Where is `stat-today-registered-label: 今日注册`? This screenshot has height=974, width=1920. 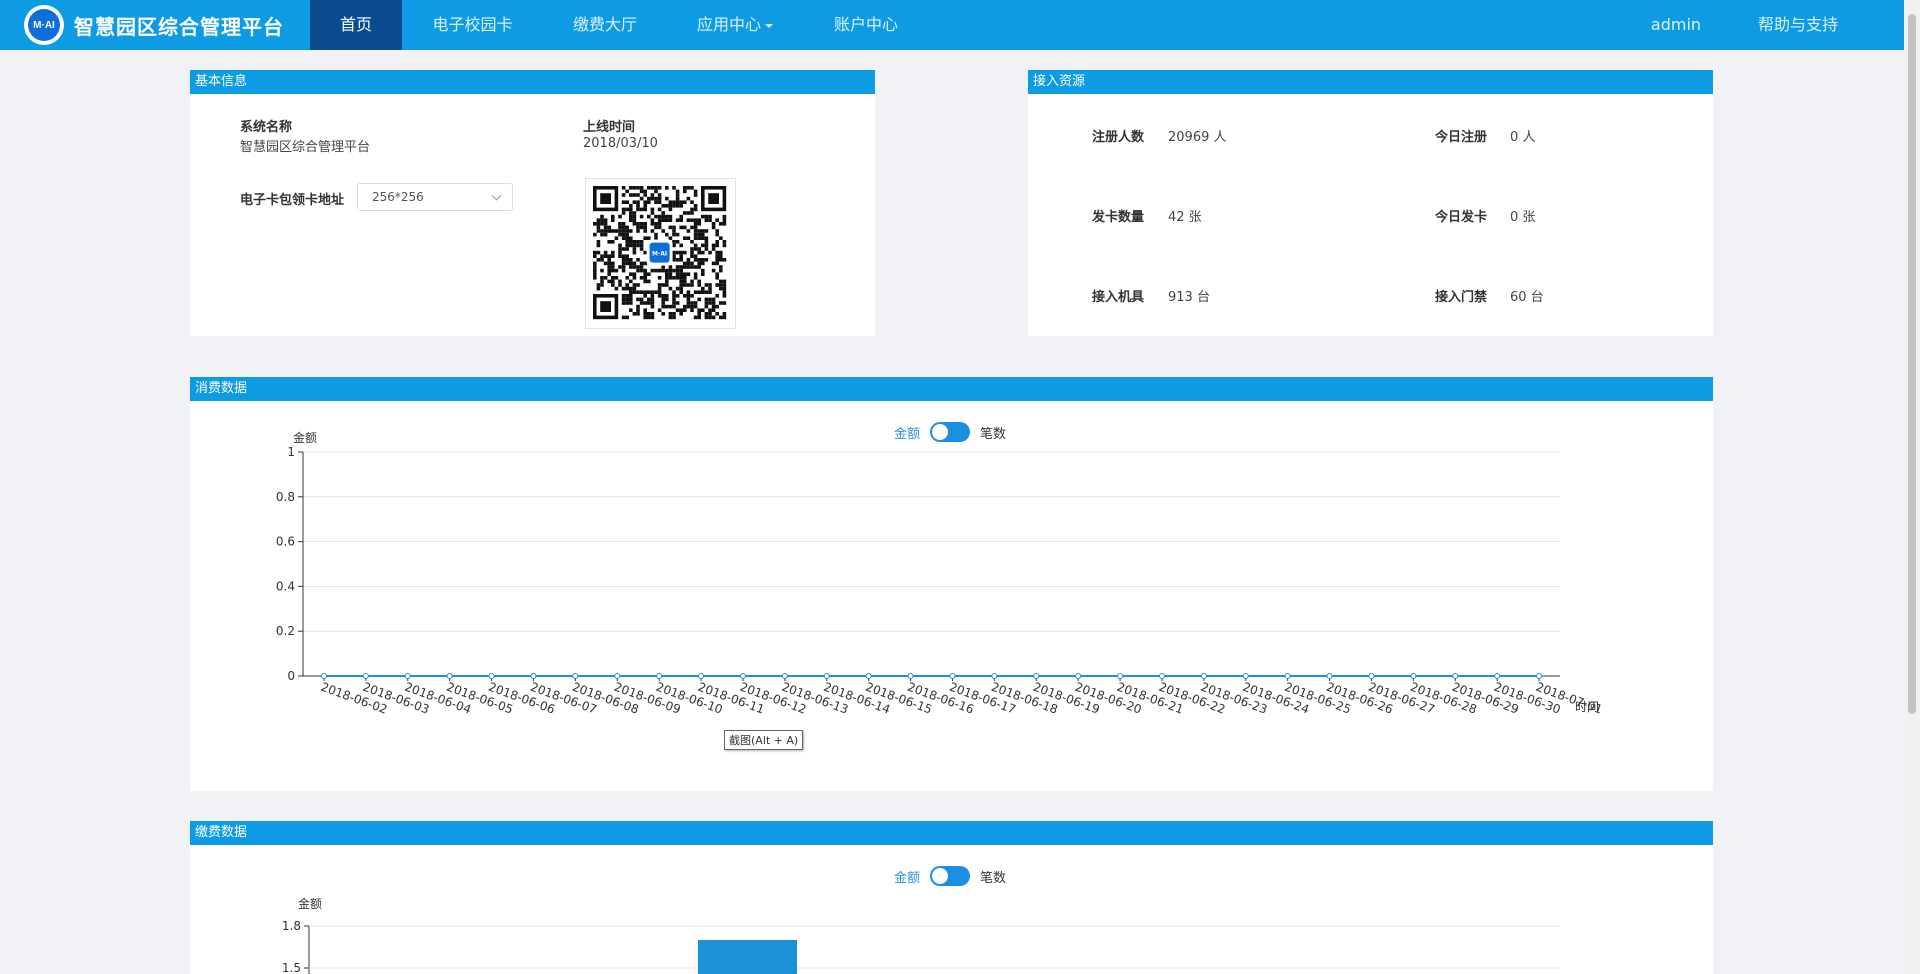
stat-today-registered-label: 今日注册 is located at coordinates (1461, 137).